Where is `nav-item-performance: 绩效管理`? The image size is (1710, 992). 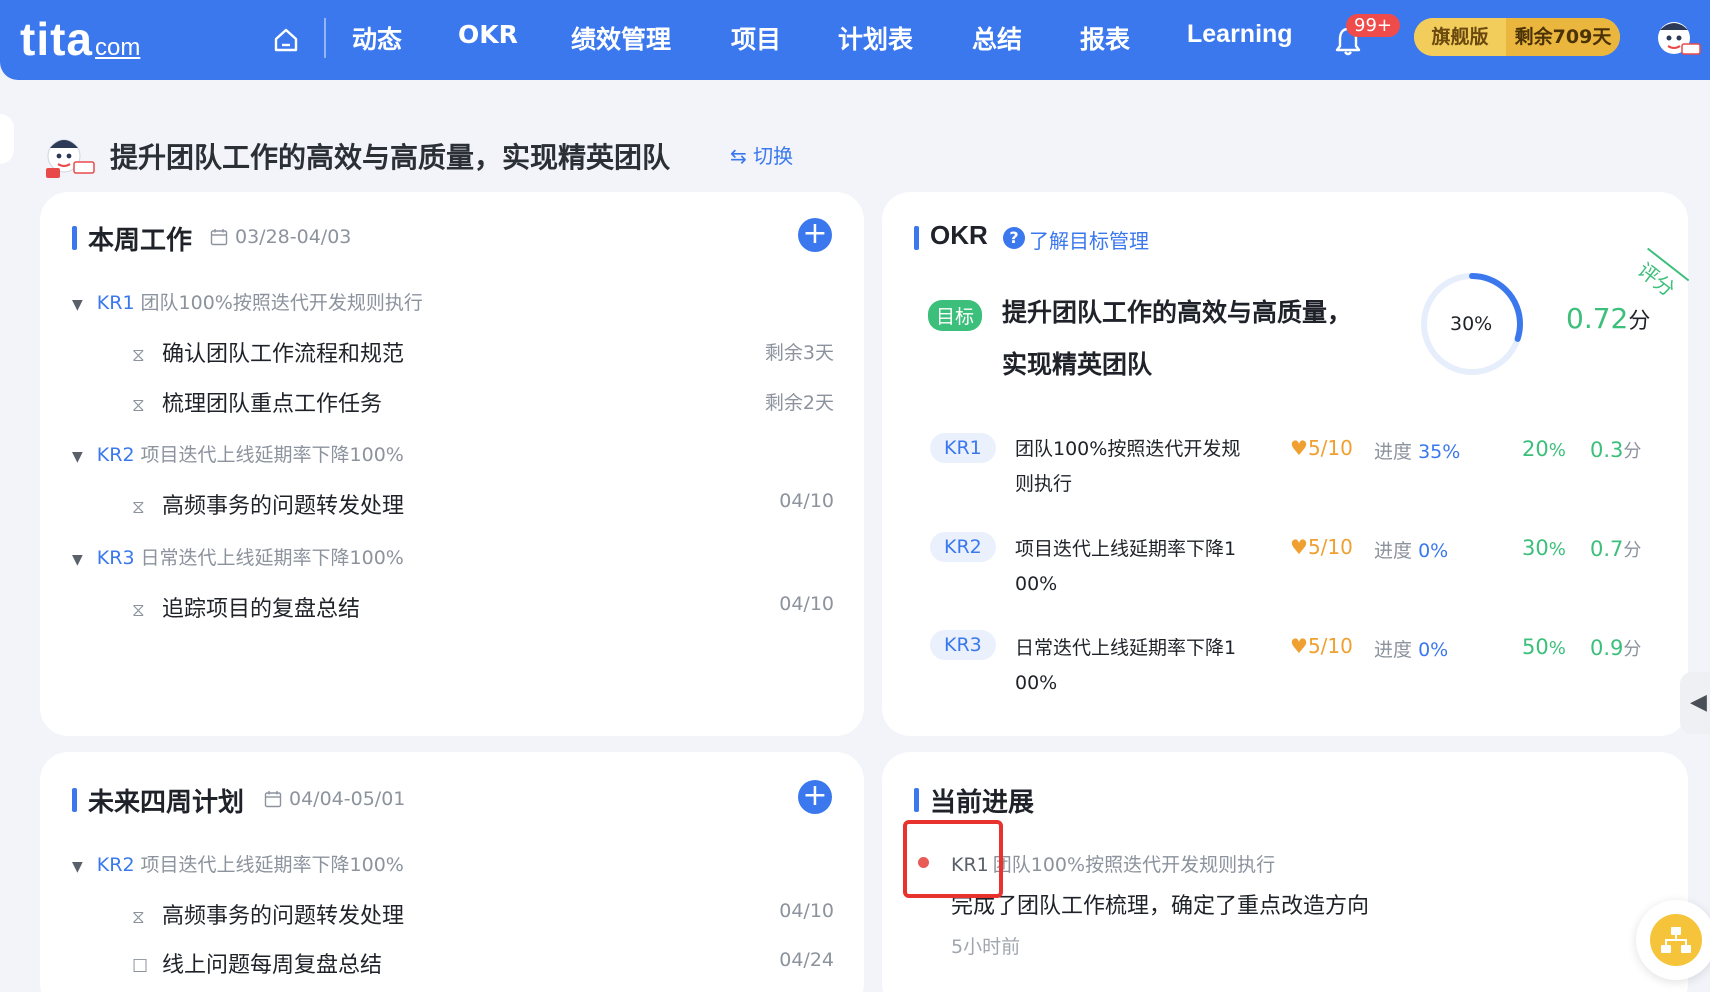
nav-item-performance: 绩效管理 is located at coordinates (621, 38).